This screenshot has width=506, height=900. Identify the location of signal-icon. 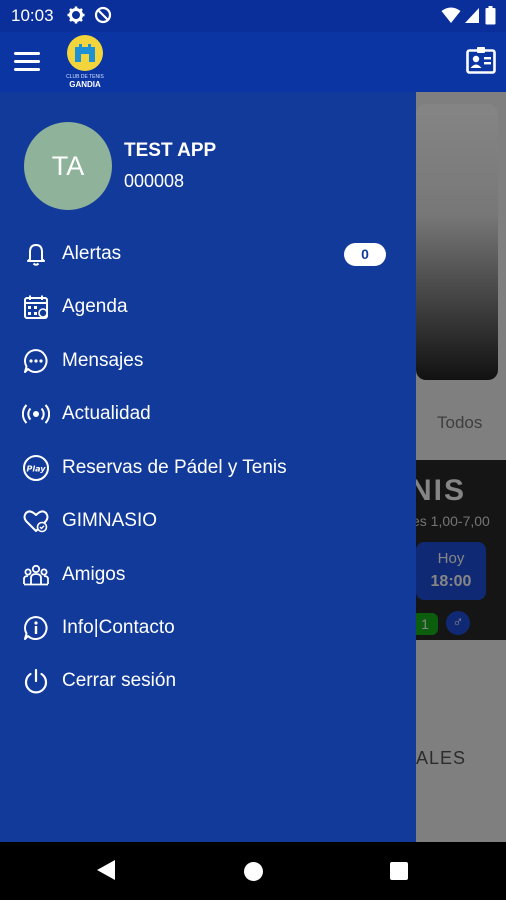
(472, 15).